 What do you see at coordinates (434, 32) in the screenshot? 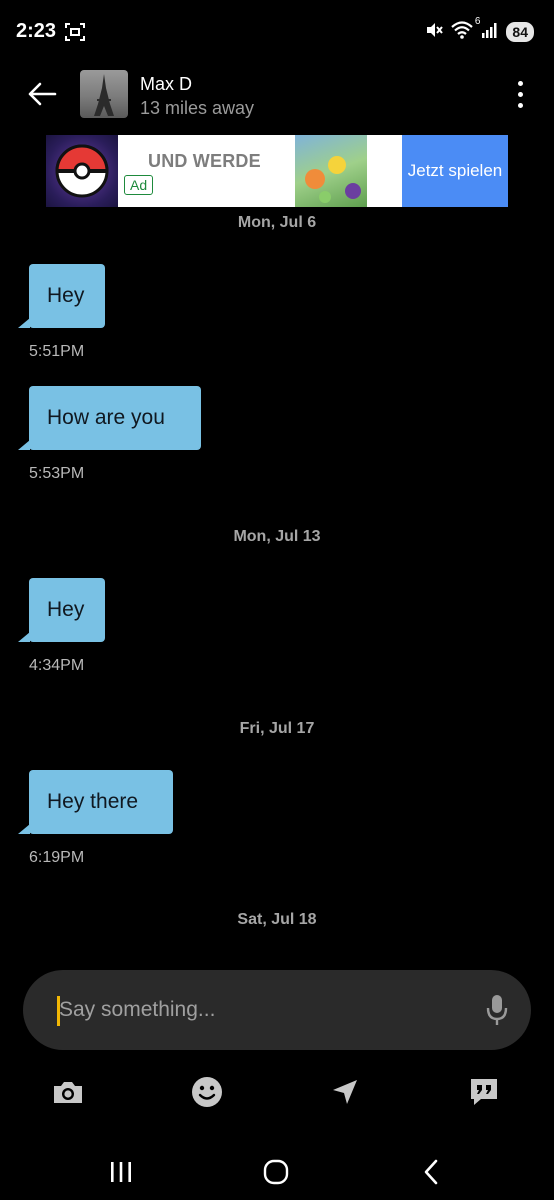
I see `mute-vibrate-icon` at bounding box center [434, 32].